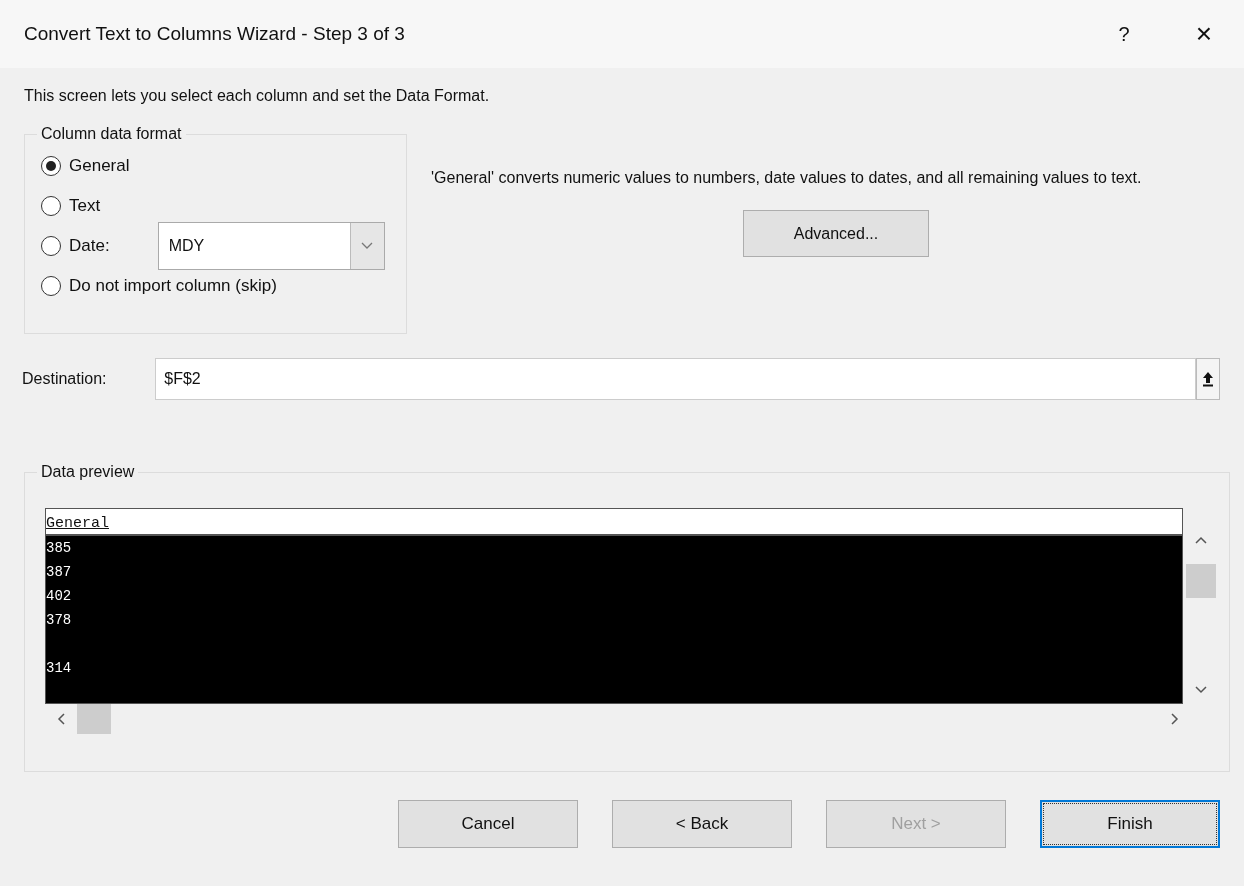 The image size is (1244, 886). What do you see at coordinates (614, 522) in the screenshot?
I see `column-header: General` at bounding box center [614, 522].